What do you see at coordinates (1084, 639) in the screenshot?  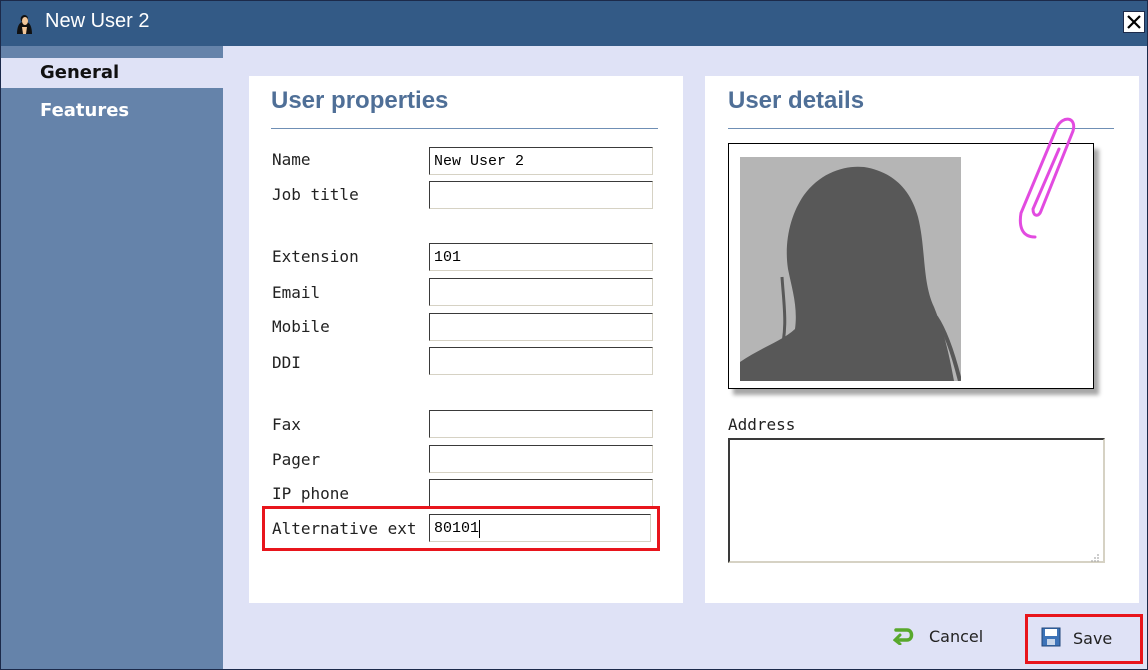 I see `save-highlight` at bounding box center [1084, 639].